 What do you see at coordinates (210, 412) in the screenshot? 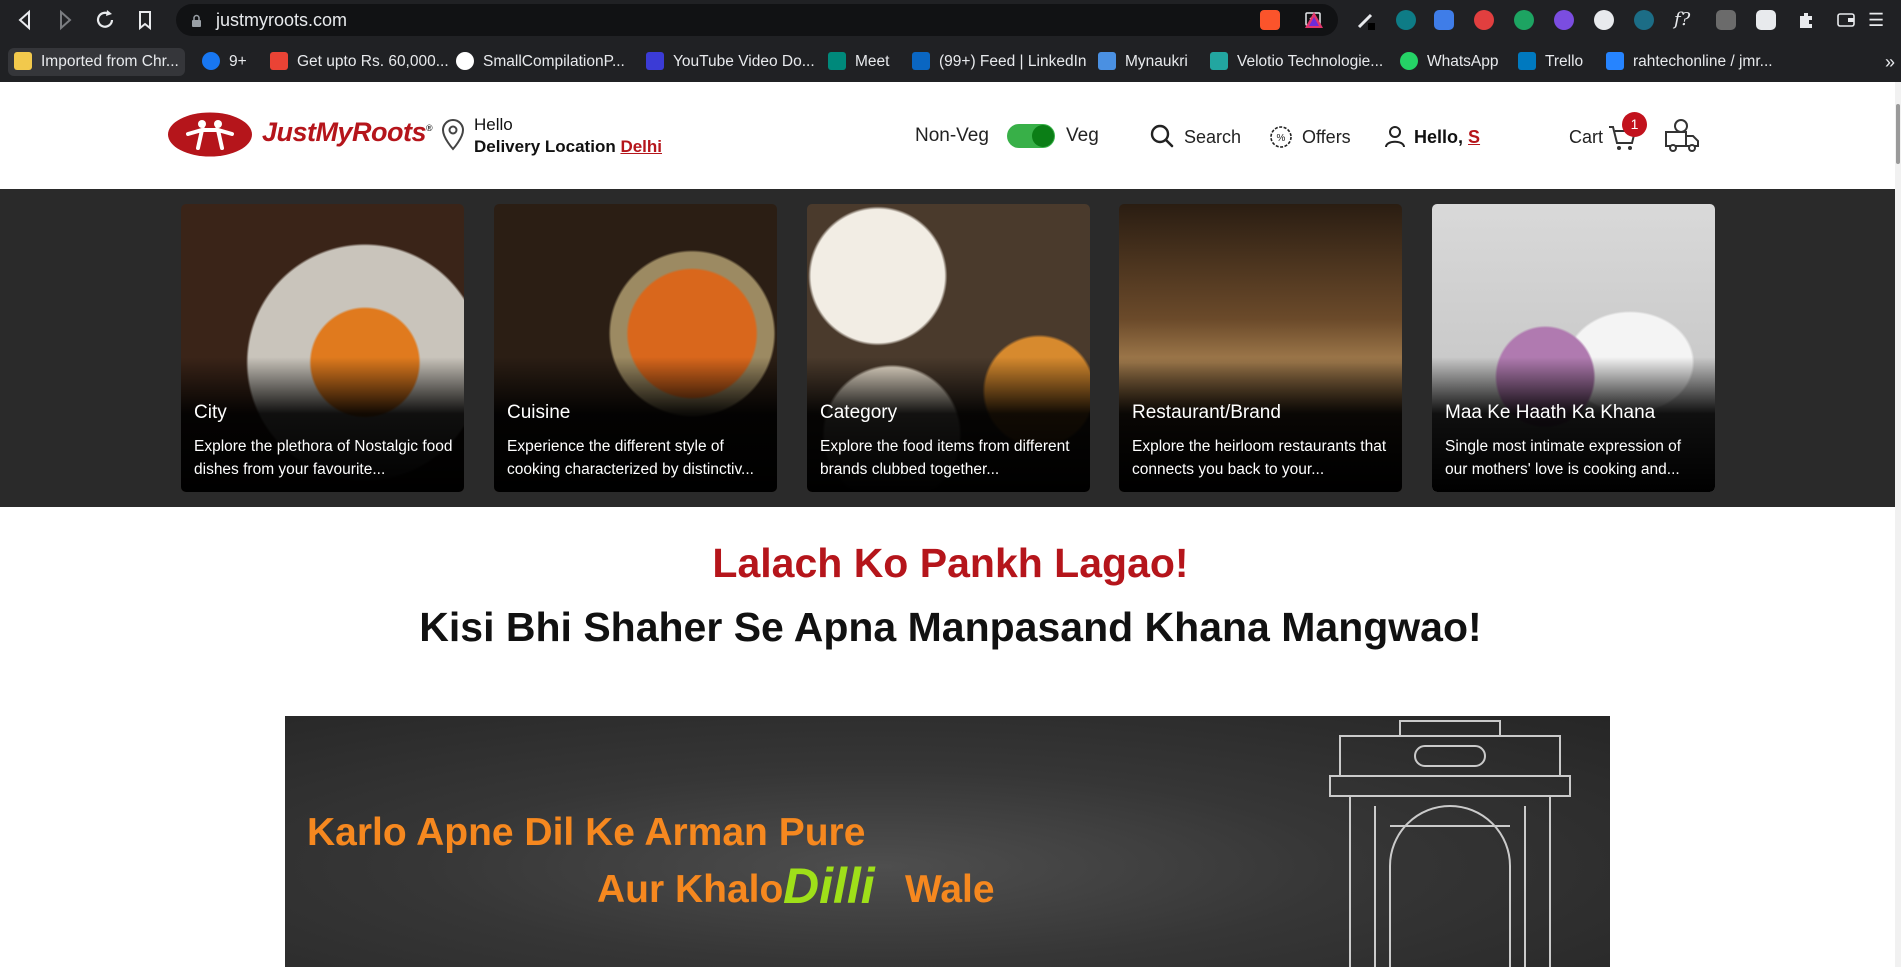
I see `category-title: City` at bounding box center [210, 412].